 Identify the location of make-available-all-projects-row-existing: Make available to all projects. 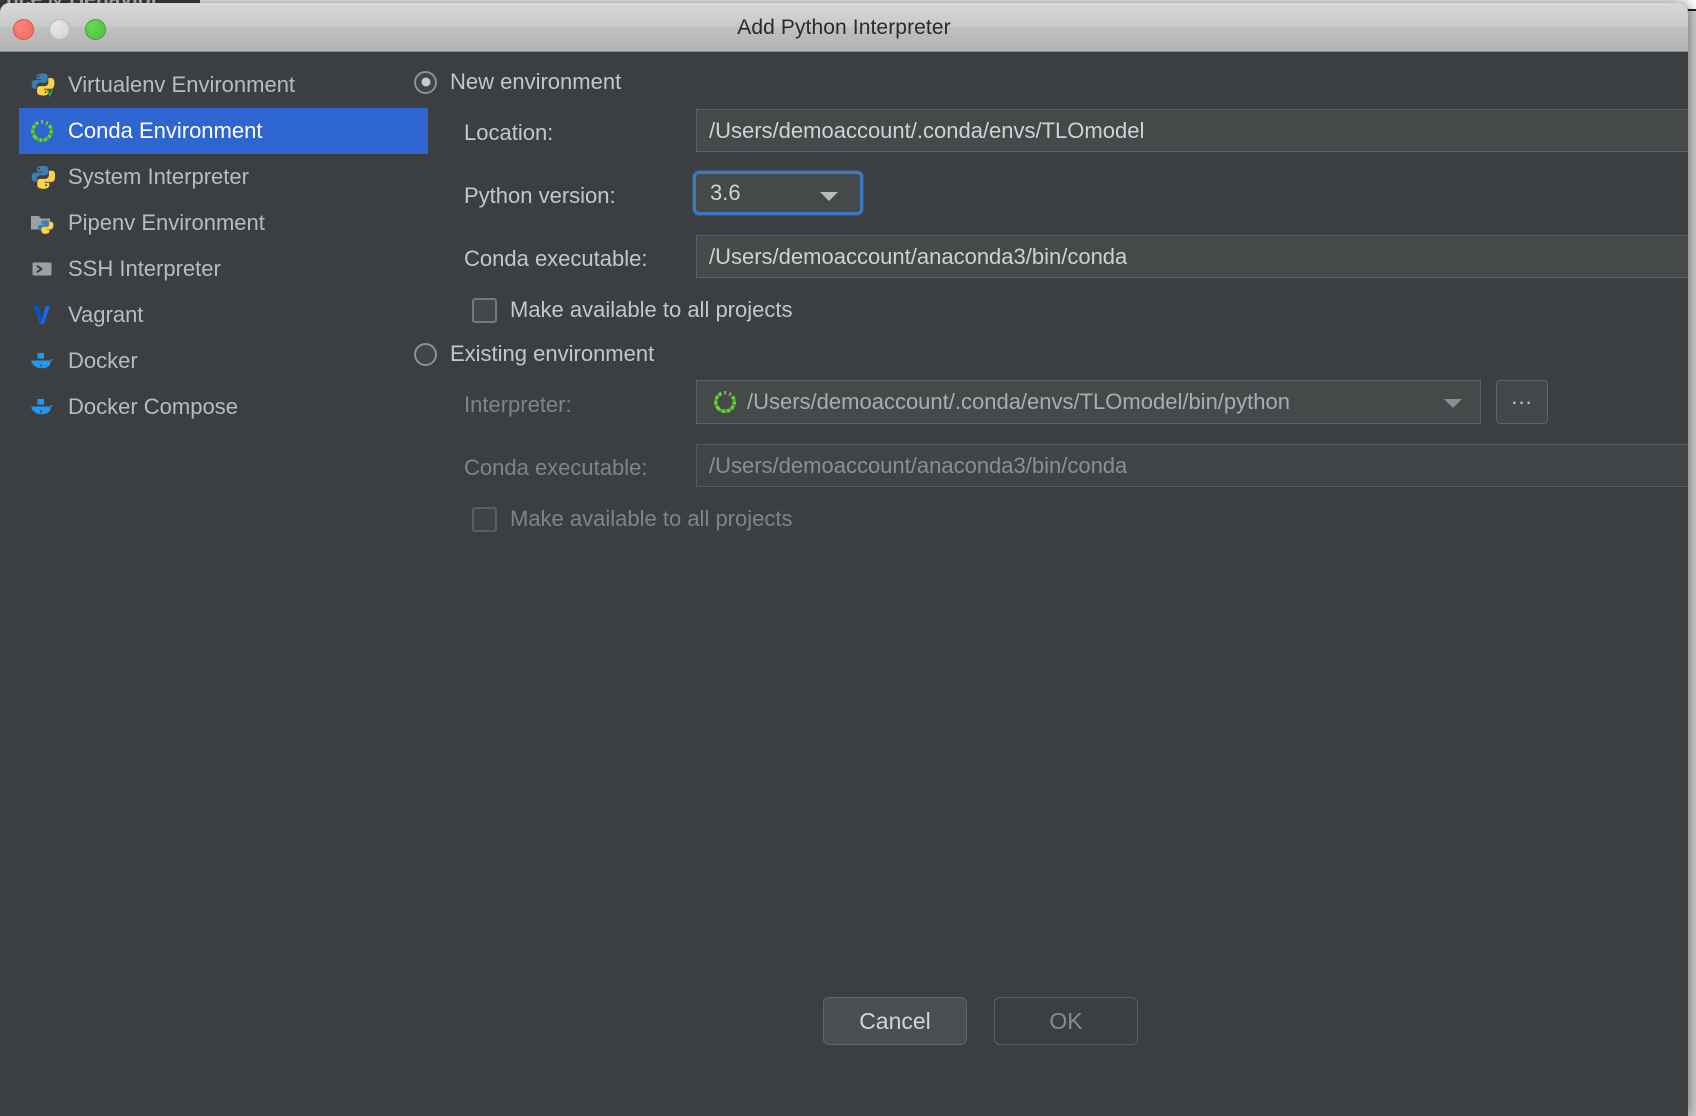
(632, 519).